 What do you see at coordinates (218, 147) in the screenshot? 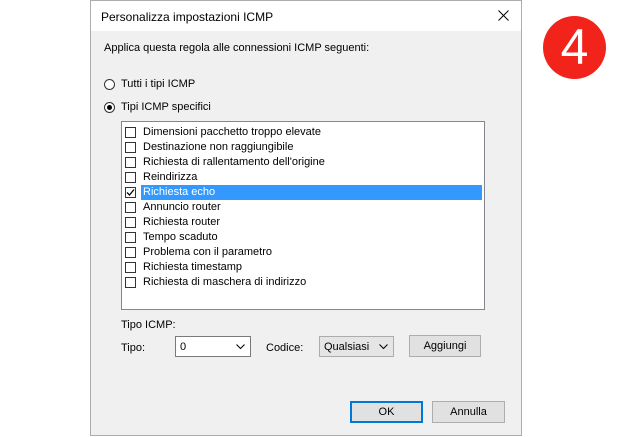
I see `list-item-label: Destinazione non raggiungibile` at bounding box center [218, 147].